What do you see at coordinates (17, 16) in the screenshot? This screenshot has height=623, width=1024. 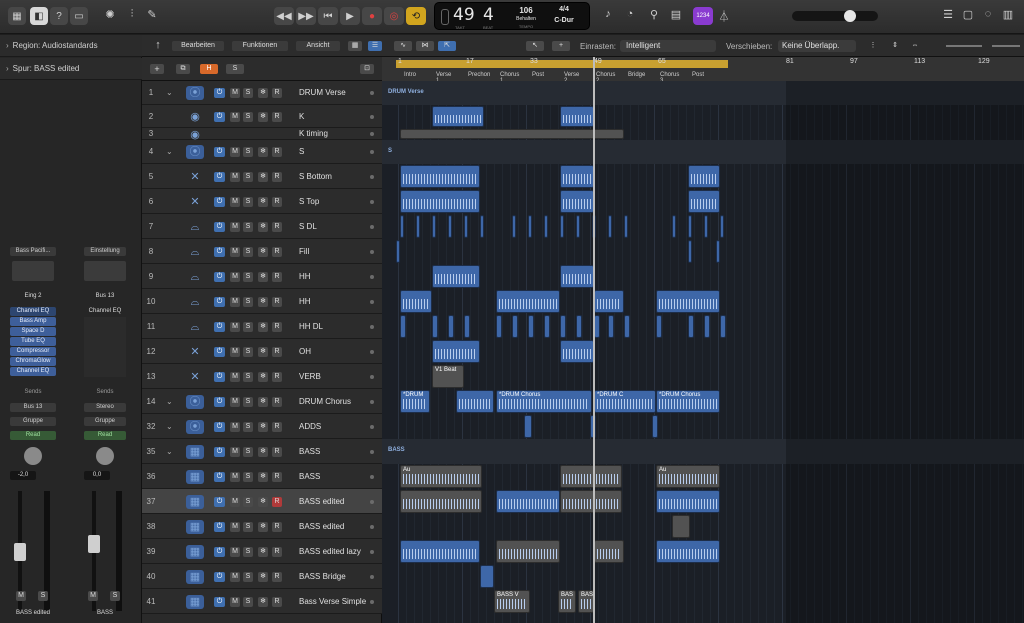 I see `library-icon: ▦` at bounding box center [17, 16].